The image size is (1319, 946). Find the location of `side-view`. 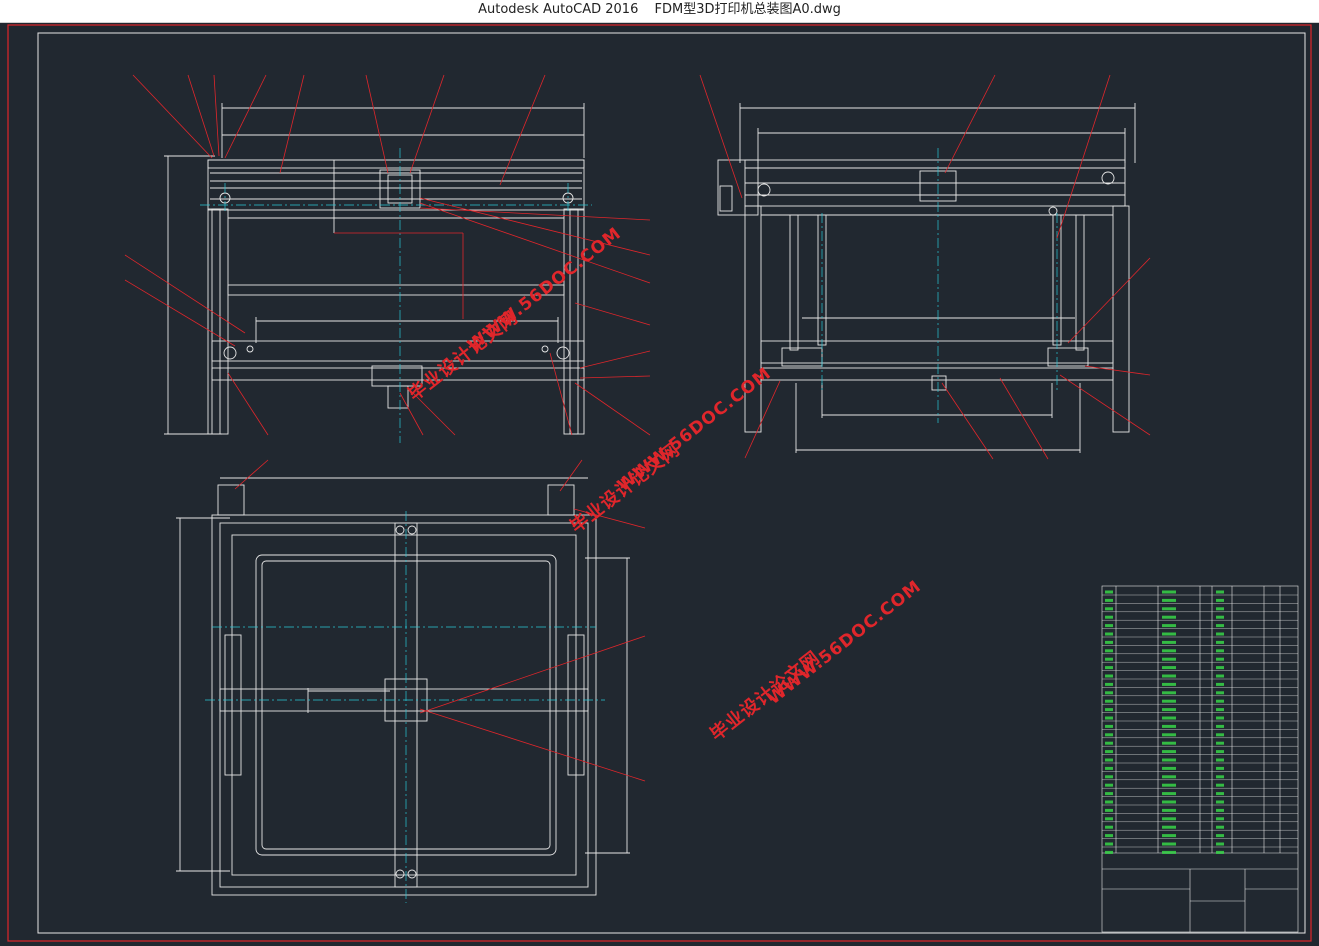

side-view is located at coordinates (926, 278).